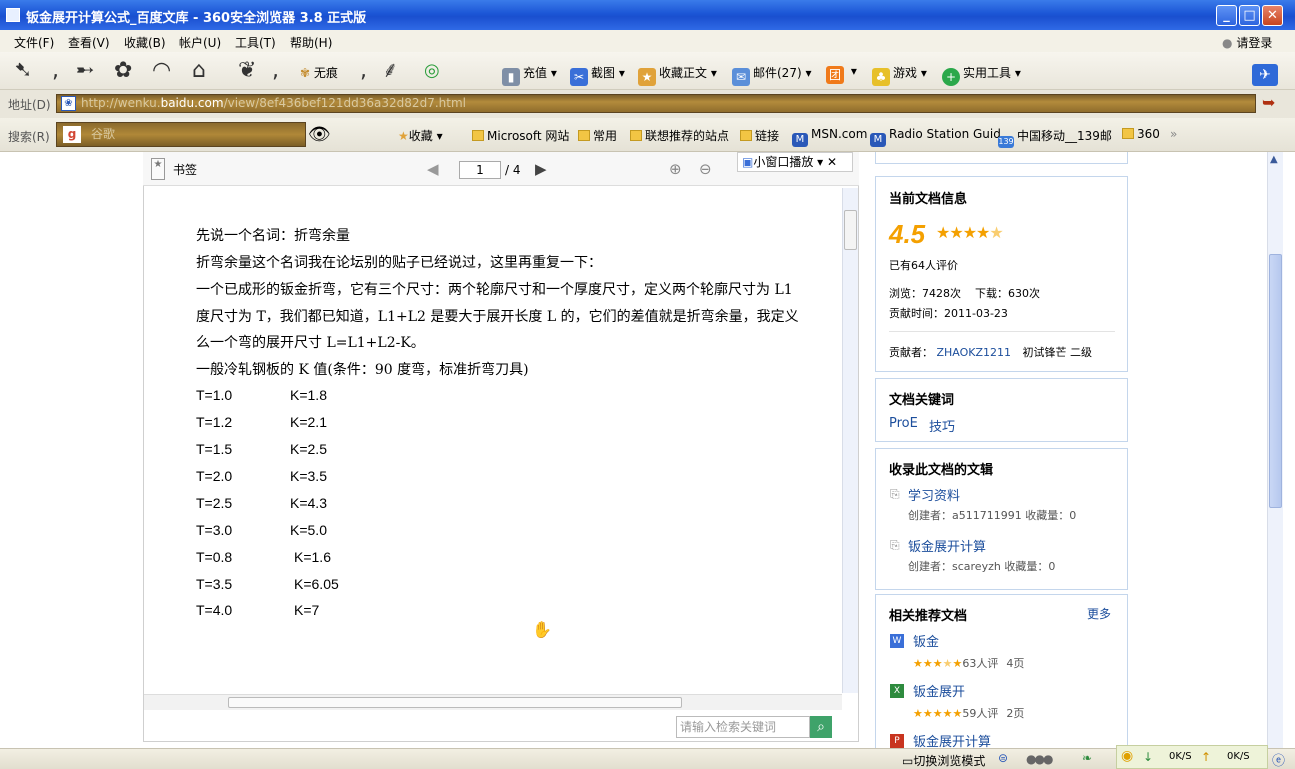 The width and height of the screenshot is (1295, 769). What do you see at coordinates (832, 162) in the screenshot?
I see `close-icon: ✕` at bounding box center [832, 162].